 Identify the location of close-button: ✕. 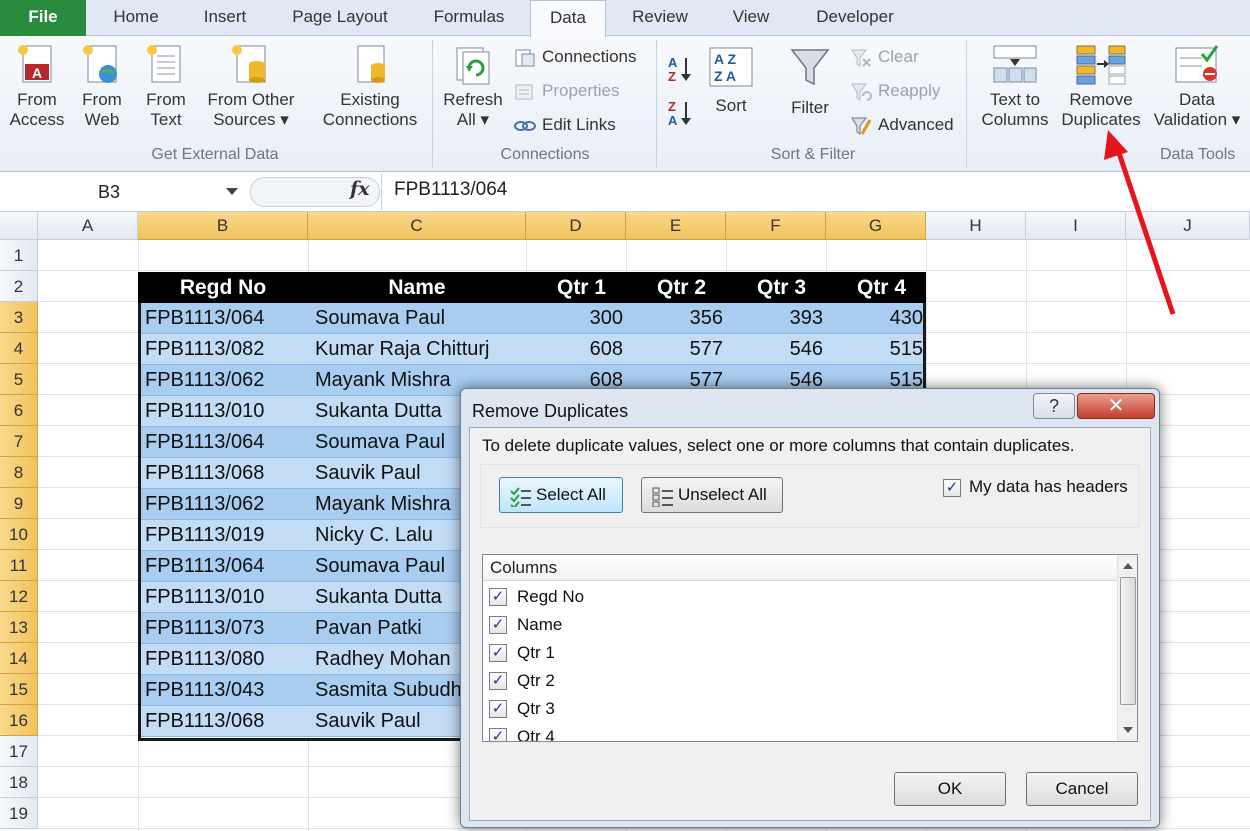
(1116, 406).